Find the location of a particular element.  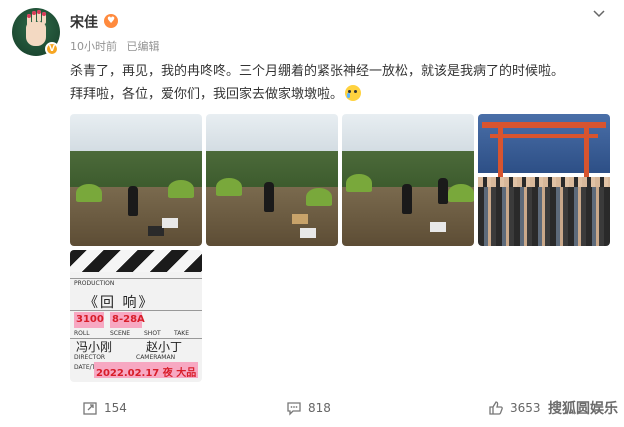

like-button: 3653 is located at coordinates (514, 408).